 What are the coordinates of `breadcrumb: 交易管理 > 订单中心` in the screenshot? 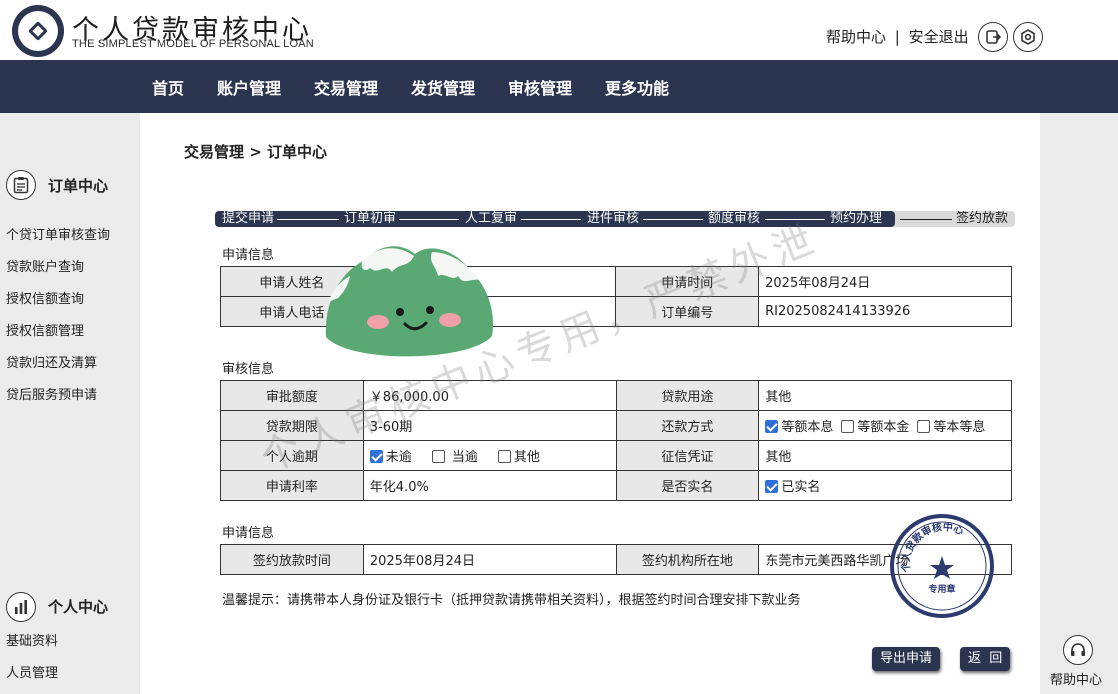 It's located at (256, 152).